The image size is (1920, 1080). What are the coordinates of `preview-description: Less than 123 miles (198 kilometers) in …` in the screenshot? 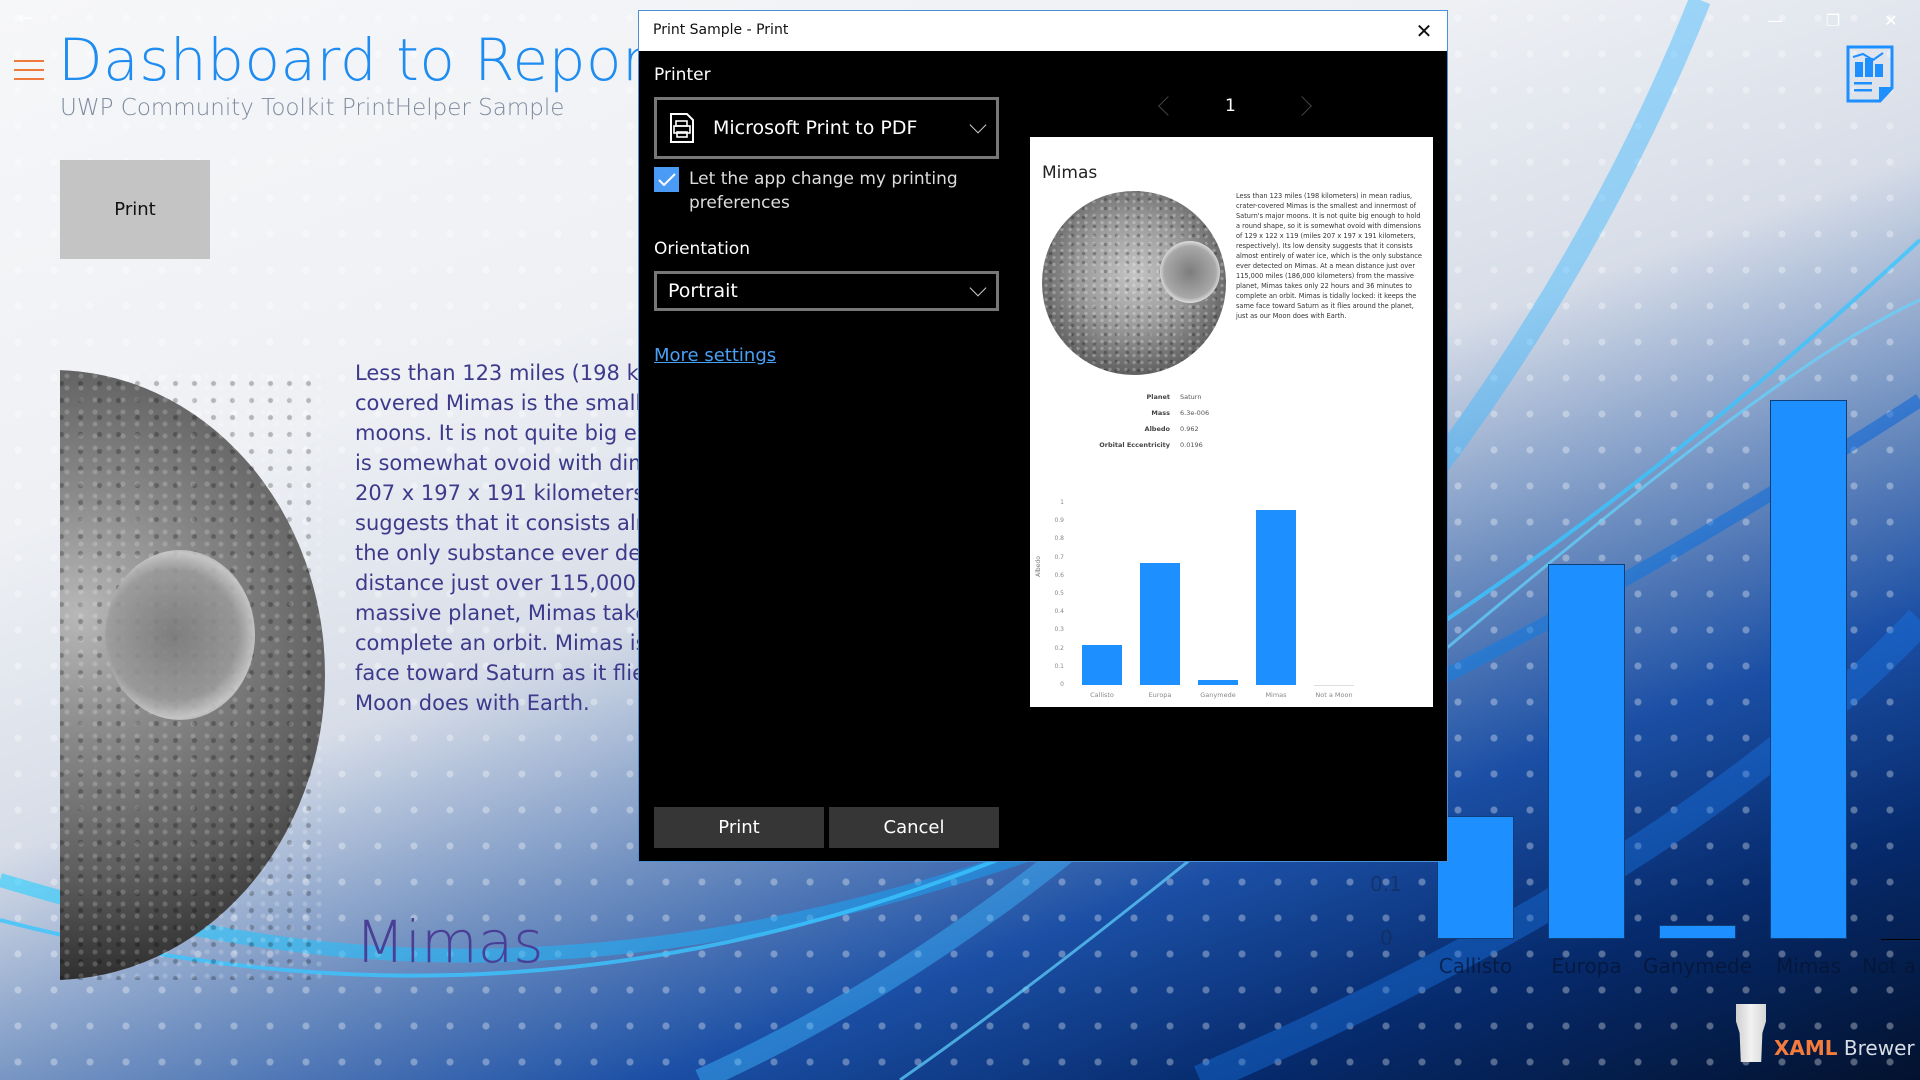 It's located at (1329, 256).